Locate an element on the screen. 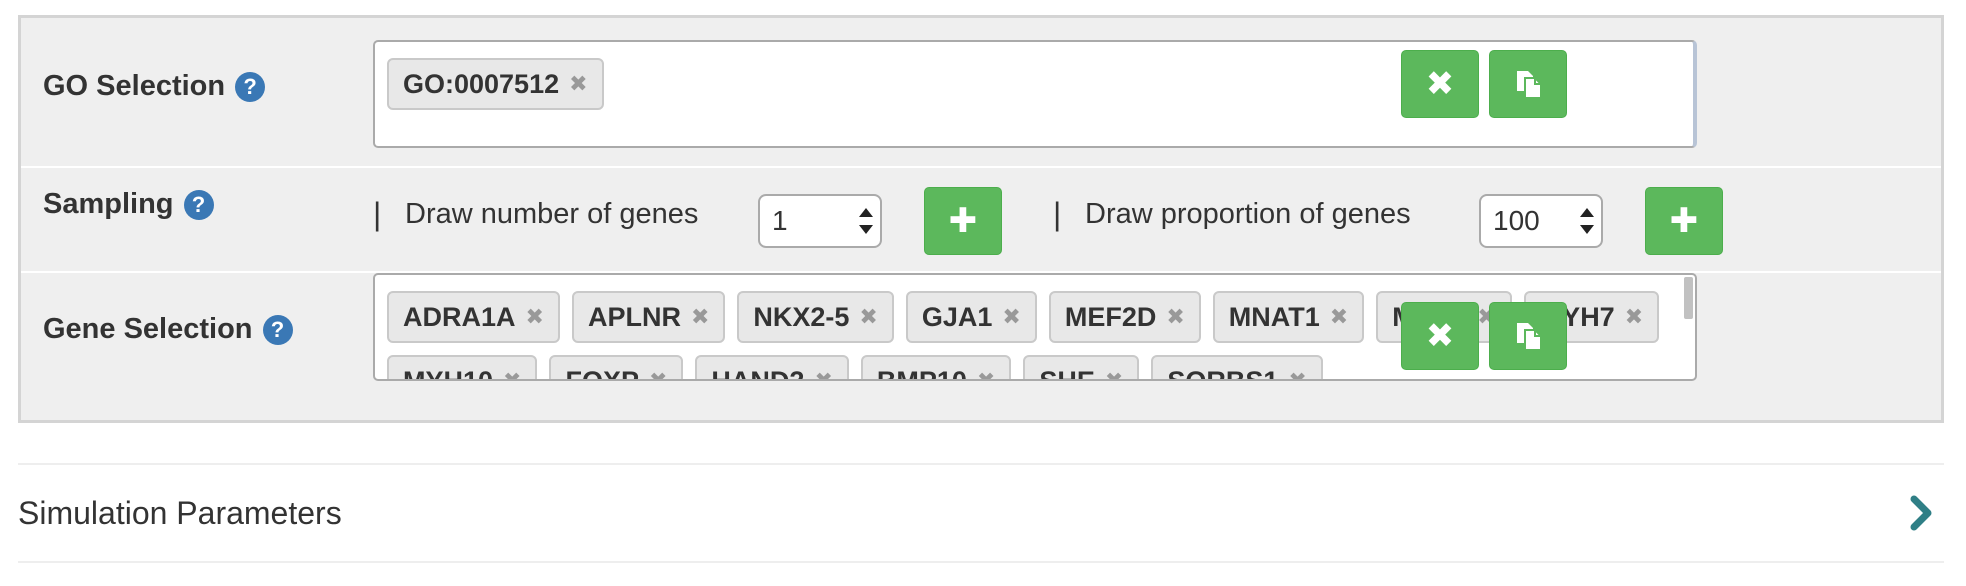  sampling-label: Sampling is located at coordinates (108, 204).